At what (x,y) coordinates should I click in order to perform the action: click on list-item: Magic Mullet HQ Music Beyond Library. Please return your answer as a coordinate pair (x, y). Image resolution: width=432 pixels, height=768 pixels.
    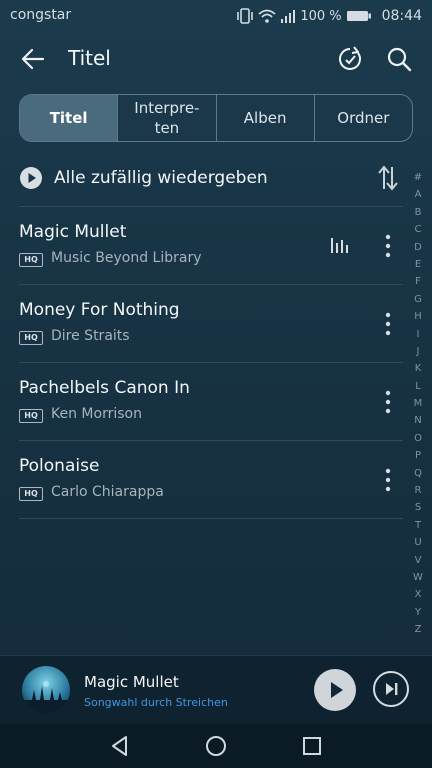
    Looking at the image, I should click on (211, 245).